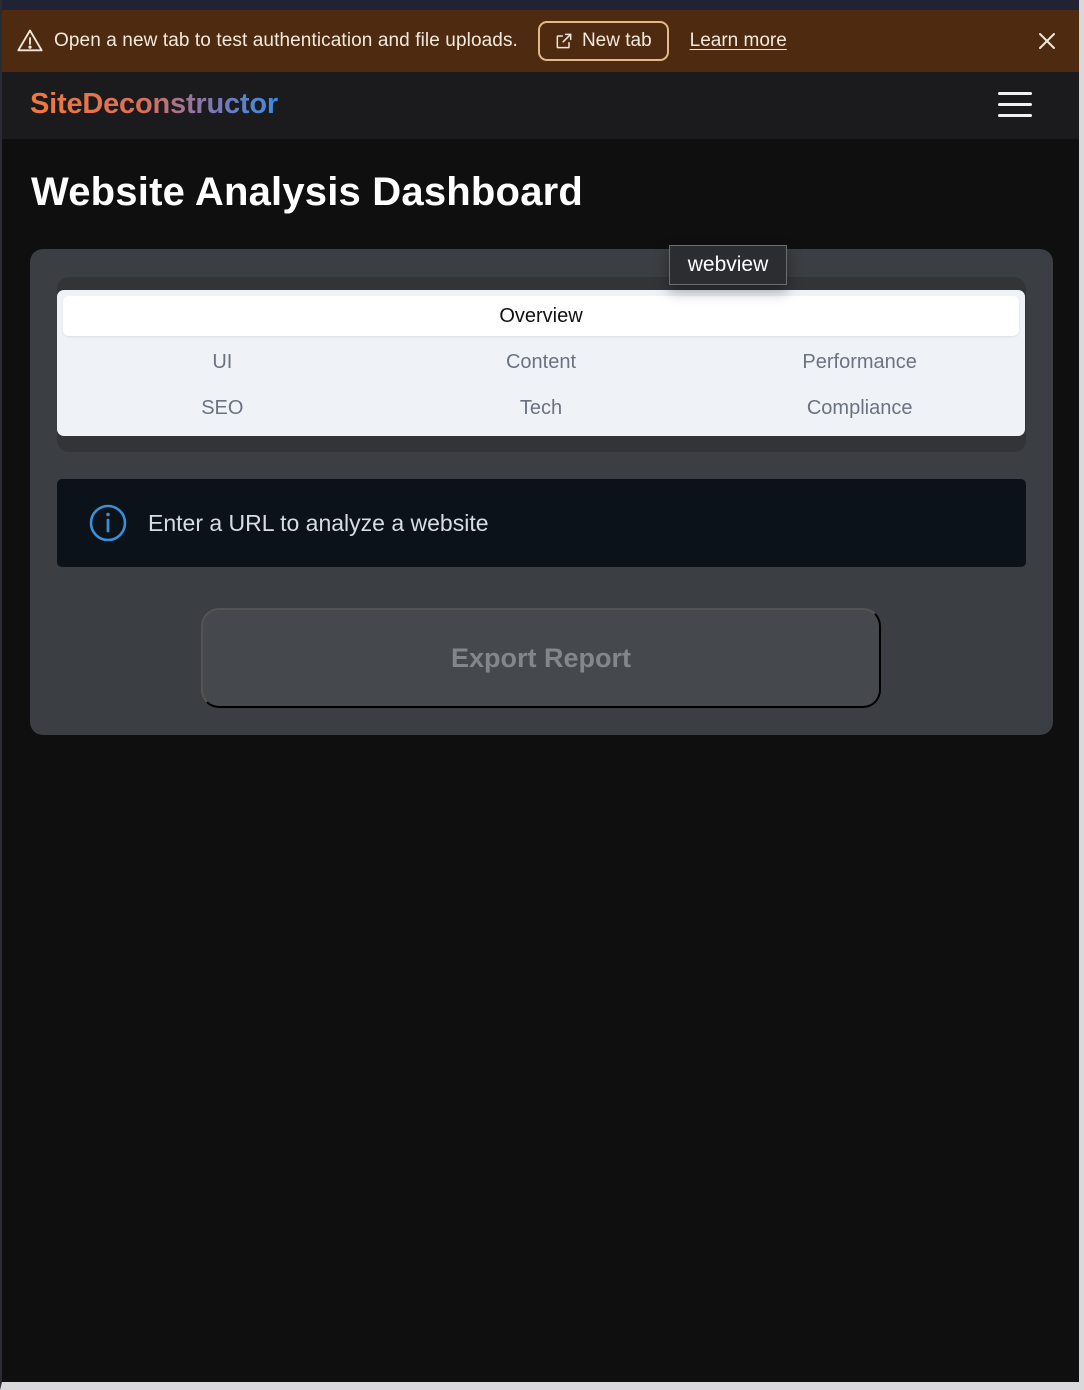  Describe the element at coordinates (307, 192) in the screenshot. I see `page-title: Website Analysis Dashboard` at that location.